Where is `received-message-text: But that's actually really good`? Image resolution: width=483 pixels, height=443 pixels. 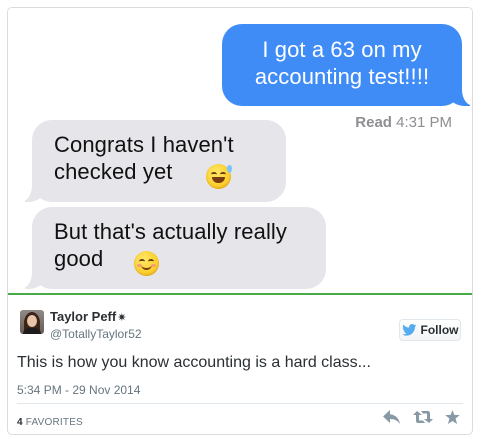 received-message-text: But that's actually really good is located at coordinates (171, 245).